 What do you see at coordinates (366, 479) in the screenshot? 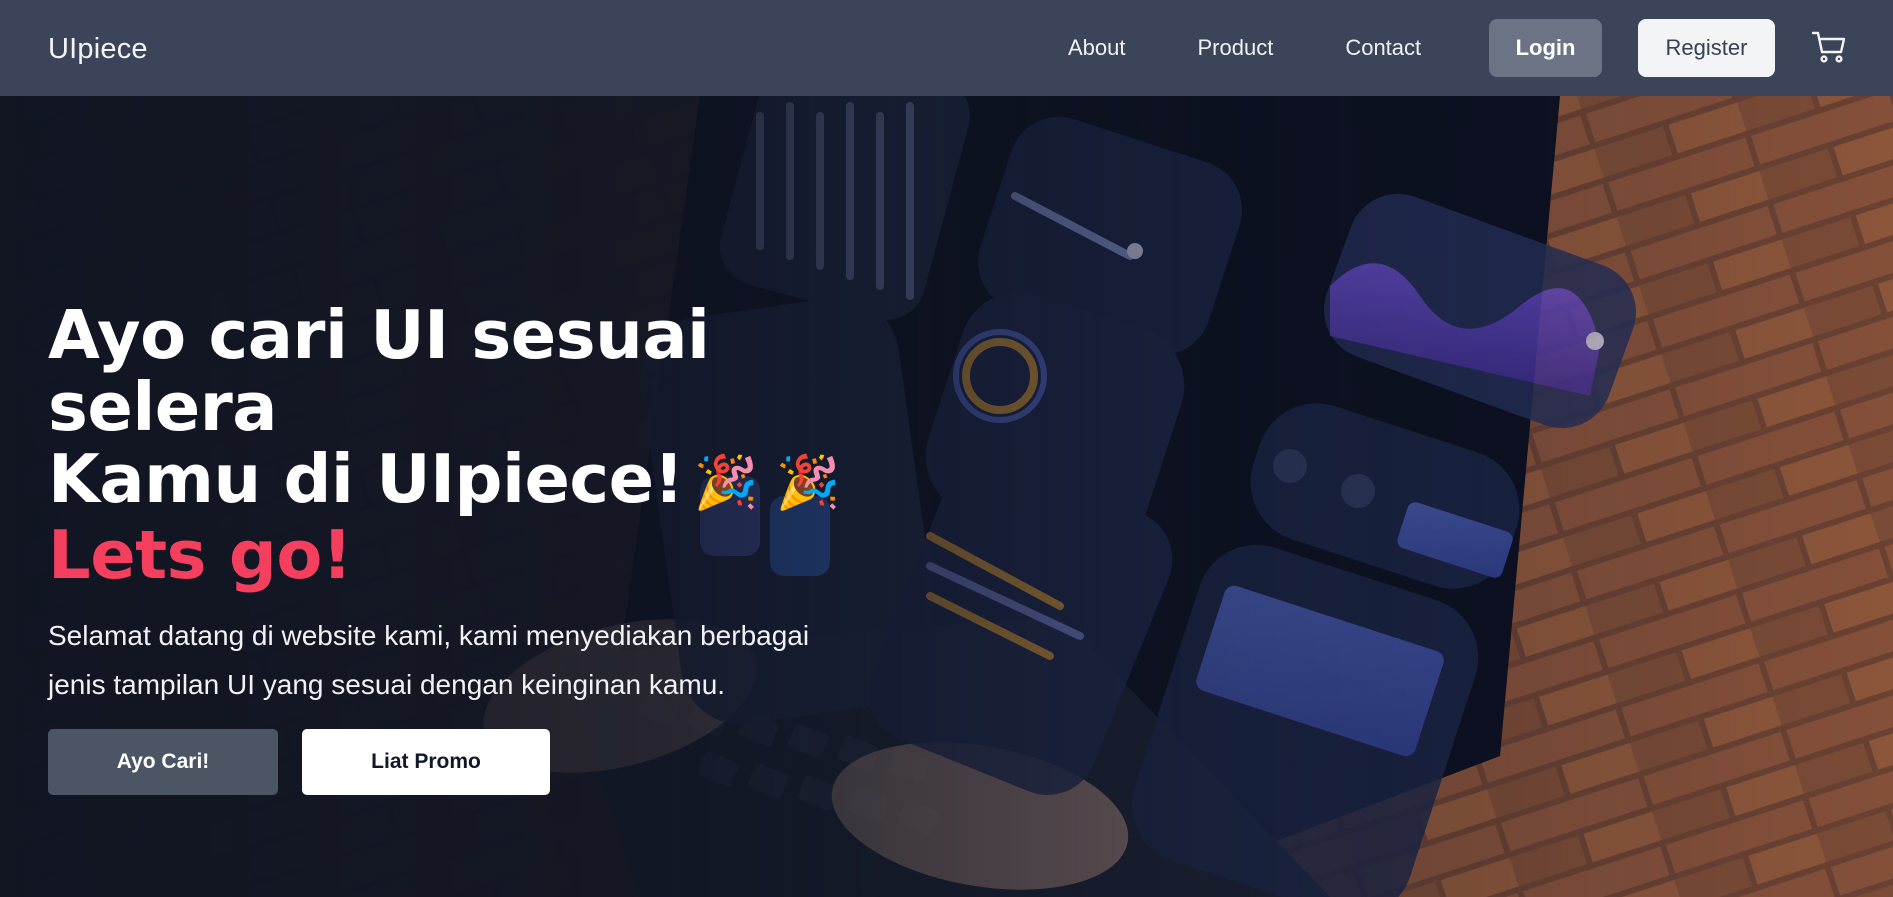
I see `headline-line-2: Kamu di UIpiece!` at bounding box center [366, 479].